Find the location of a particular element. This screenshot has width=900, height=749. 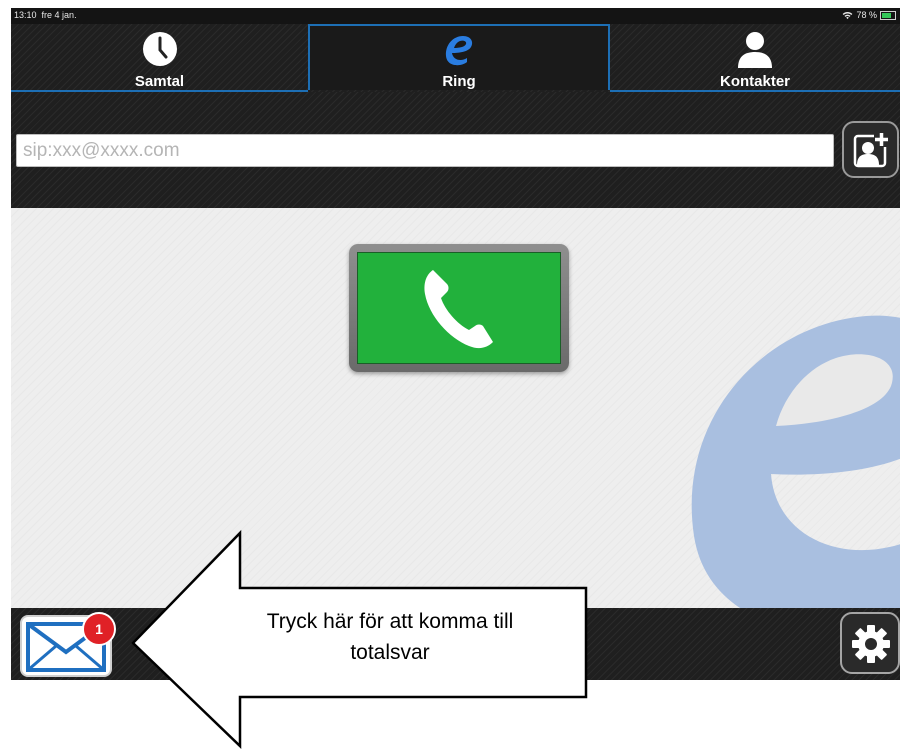

tab-label: Ring is located at coordinates (459, 81).